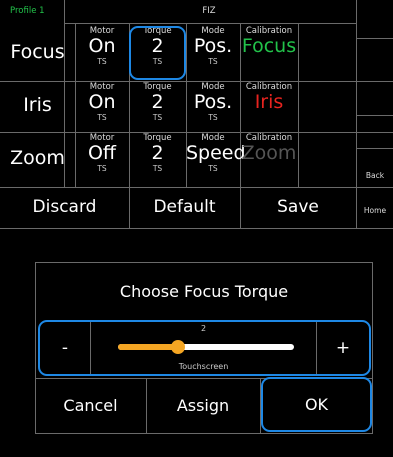 The height and width of the screenshot is (457, 393). I want to click on decrement-button: -, so click(65, 348).